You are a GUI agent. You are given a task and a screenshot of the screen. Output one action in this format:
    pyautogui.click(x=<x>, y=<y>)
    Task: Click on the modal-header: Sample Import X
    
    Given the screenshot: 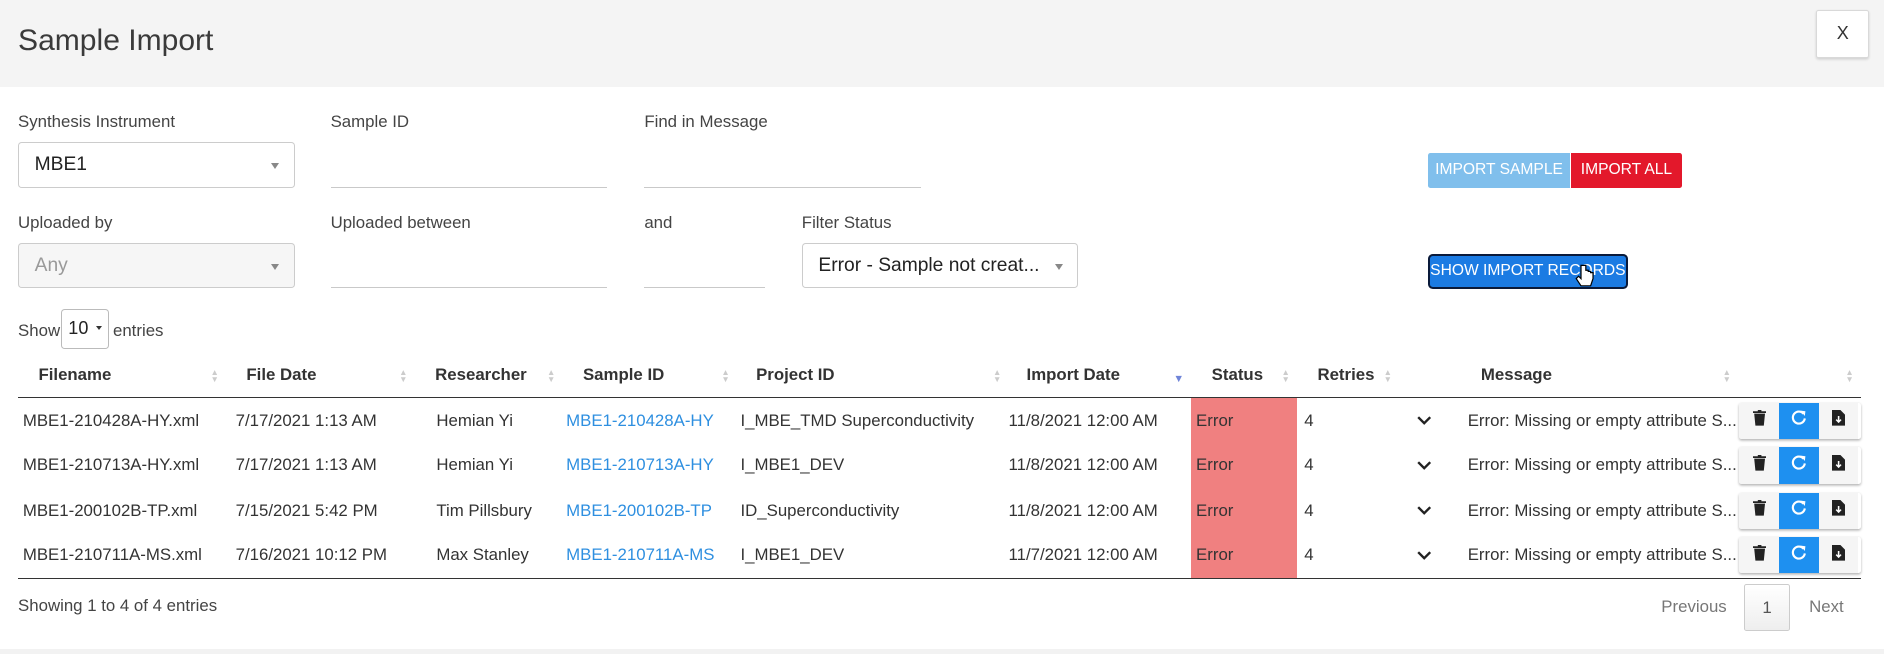 What is the action you would take?
    pyautogui.click(x=942, y=43)
    